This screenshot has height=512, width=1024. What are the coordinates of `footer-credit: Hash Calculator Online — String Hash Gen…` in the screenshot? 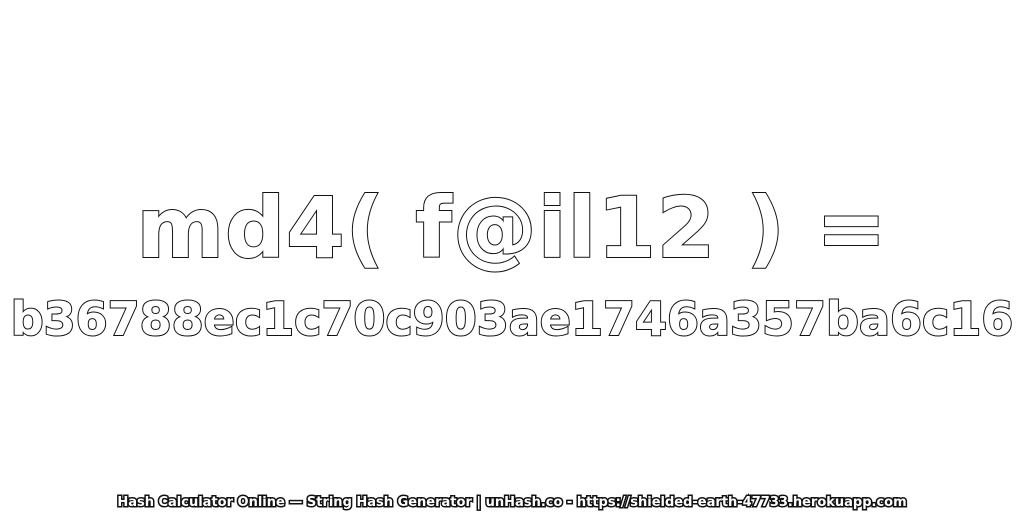 It's located at (512, 503).